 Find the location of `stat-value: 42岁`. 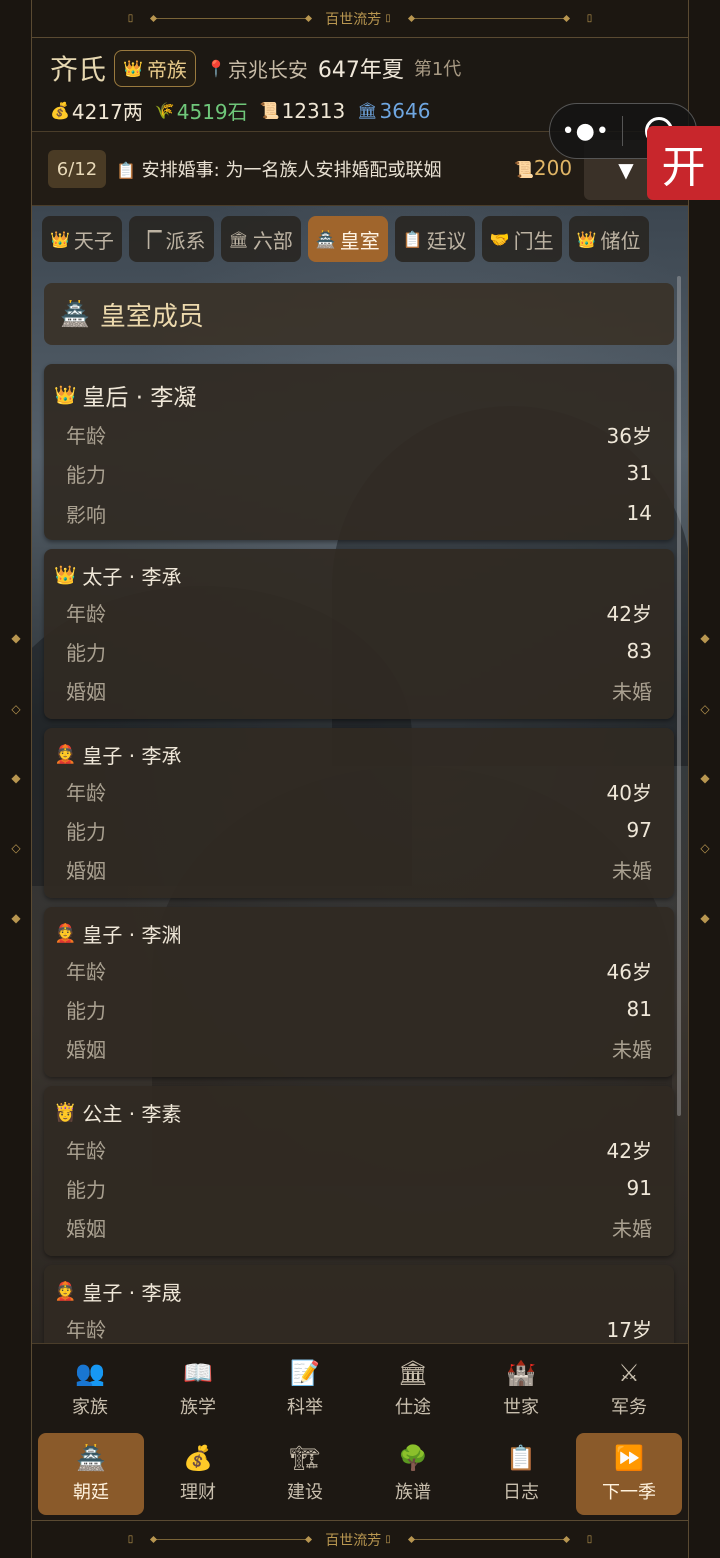

stat-value: 42岁 is located at coordinates (629, 1150).